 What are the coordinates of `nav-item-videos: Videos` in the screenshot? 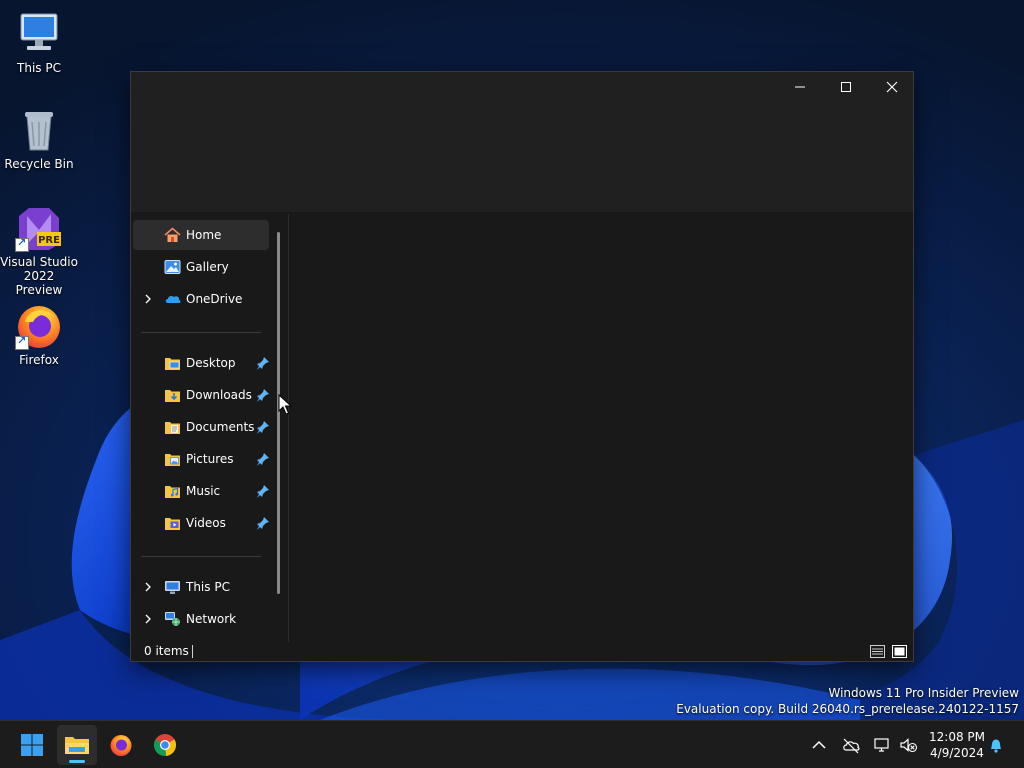 It's located at (201, 523).